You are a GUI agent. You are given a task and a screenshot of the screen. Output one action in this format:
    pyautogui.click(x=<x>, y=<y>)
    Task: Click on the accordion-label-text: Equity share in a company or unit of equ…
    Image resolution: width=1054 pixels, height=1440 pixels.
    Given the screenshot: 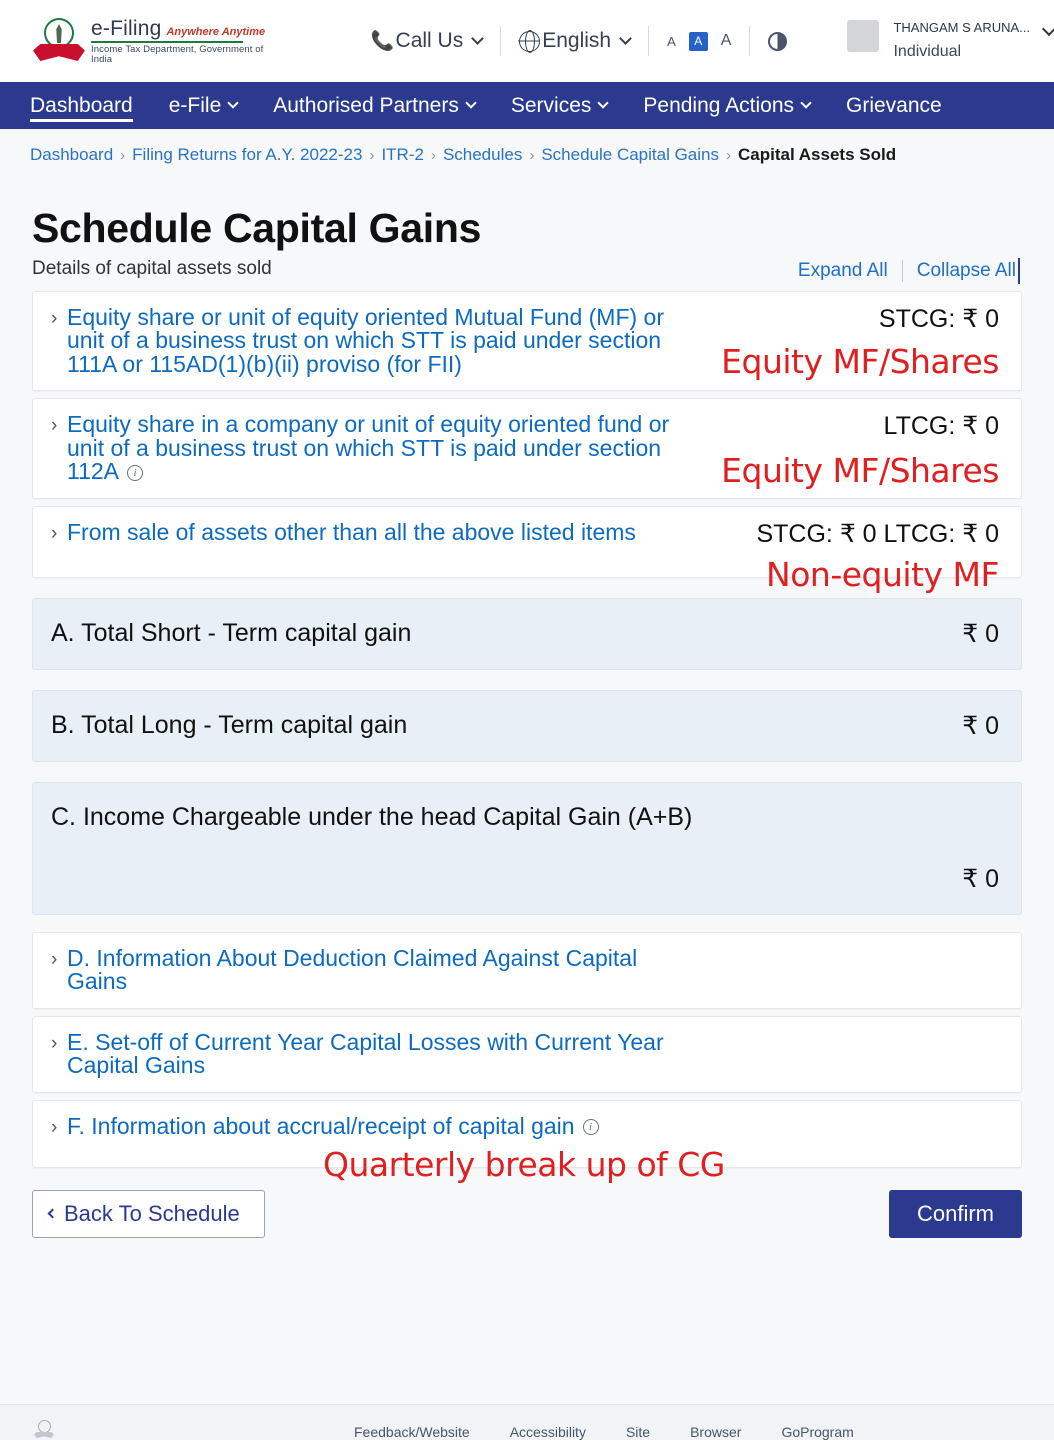 What is the action you would take?
    pyautogui.click(x=368, y=448)
    